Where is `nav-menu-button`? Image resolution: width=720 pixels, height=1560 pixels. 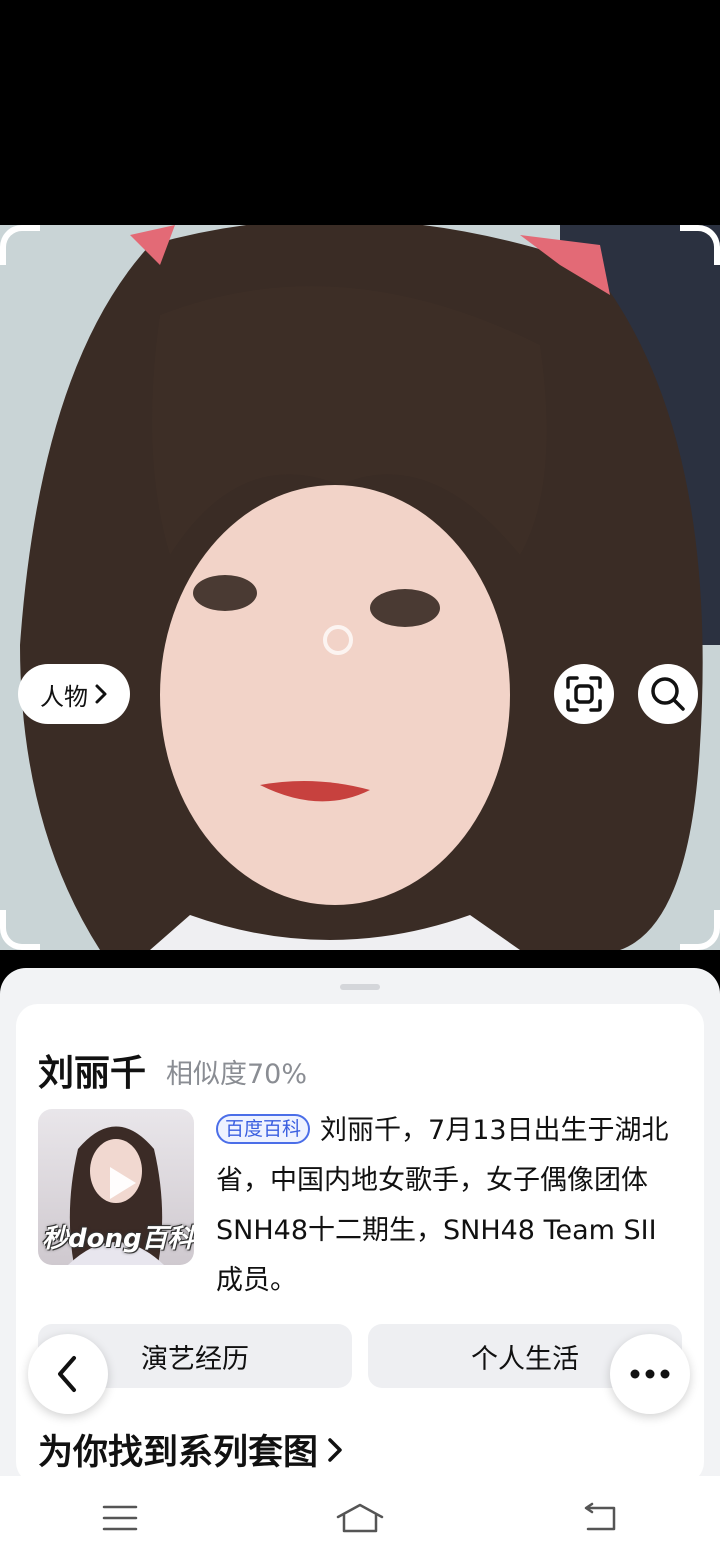 nav-menu-button is located at coordinates (120, 1518).